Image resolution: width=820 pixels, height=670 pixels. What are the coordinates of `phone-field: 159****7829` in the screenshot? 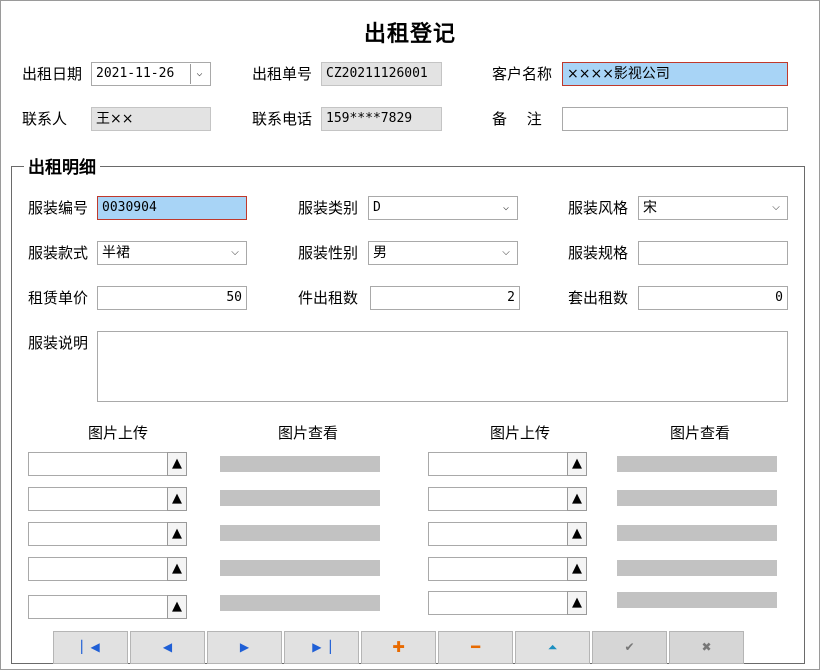 It's located at (381, 119).